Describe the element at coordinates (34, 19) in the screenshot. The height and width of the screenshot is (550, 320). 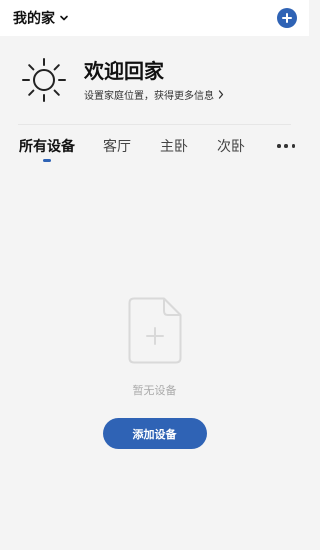
I see `home-name: 我的家` at that location.